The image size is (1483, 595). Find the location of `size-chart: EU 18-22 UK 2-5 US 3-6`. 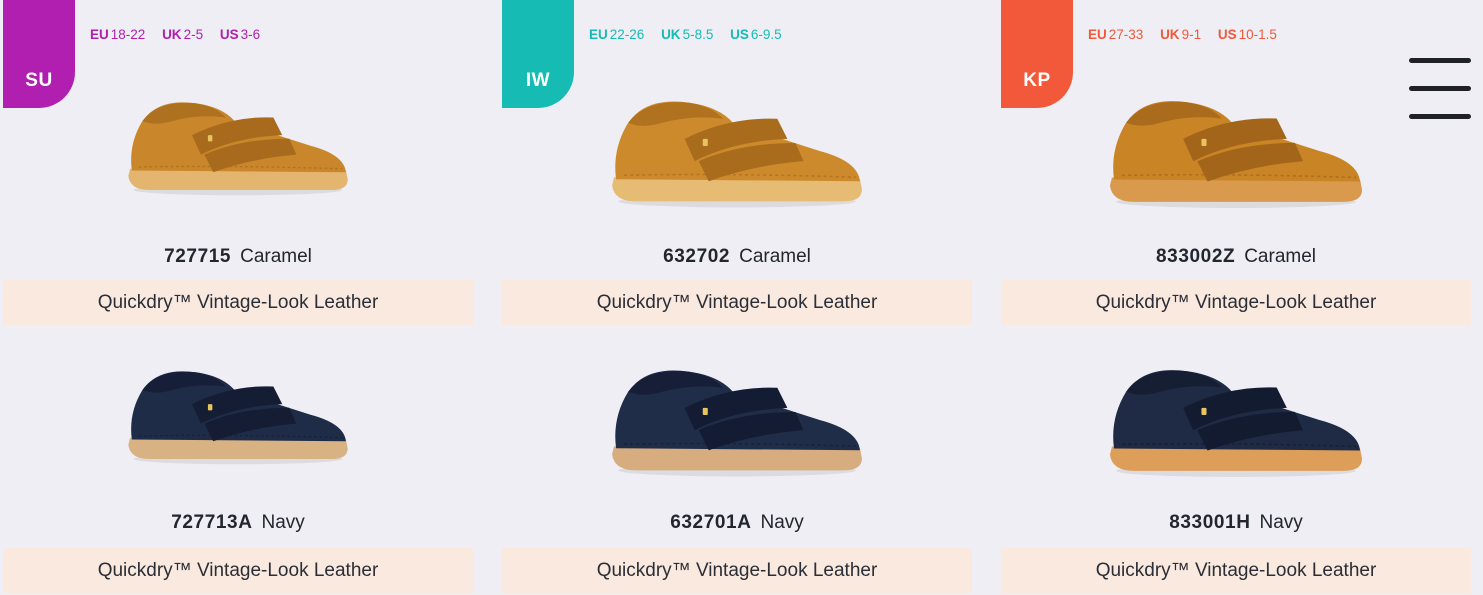

size-chart: EU 18-22 UK 2-5 US 3-6 is located at coordinates (181, 34).